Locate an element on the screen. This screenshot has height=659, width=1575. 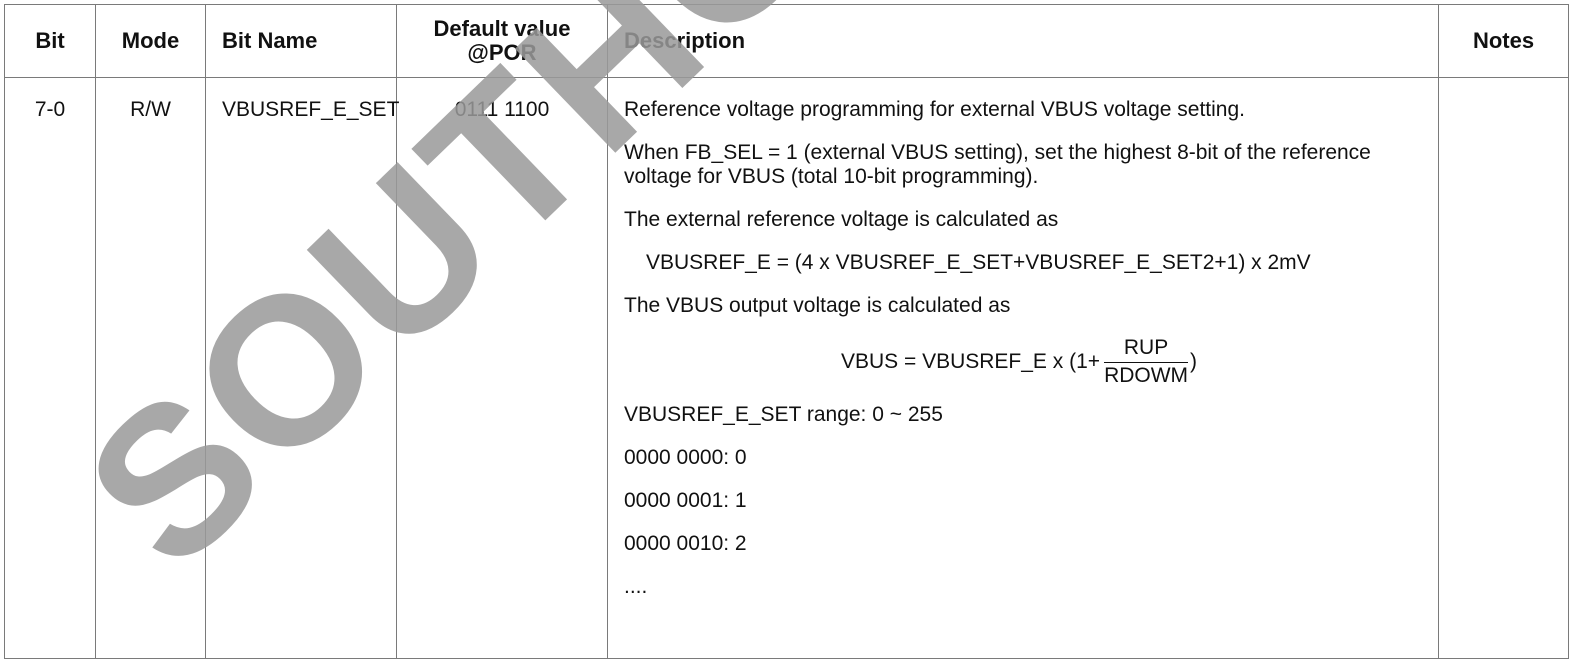
desc-value-1: 0000 0001: 1 is located at coordinates (685, 500).